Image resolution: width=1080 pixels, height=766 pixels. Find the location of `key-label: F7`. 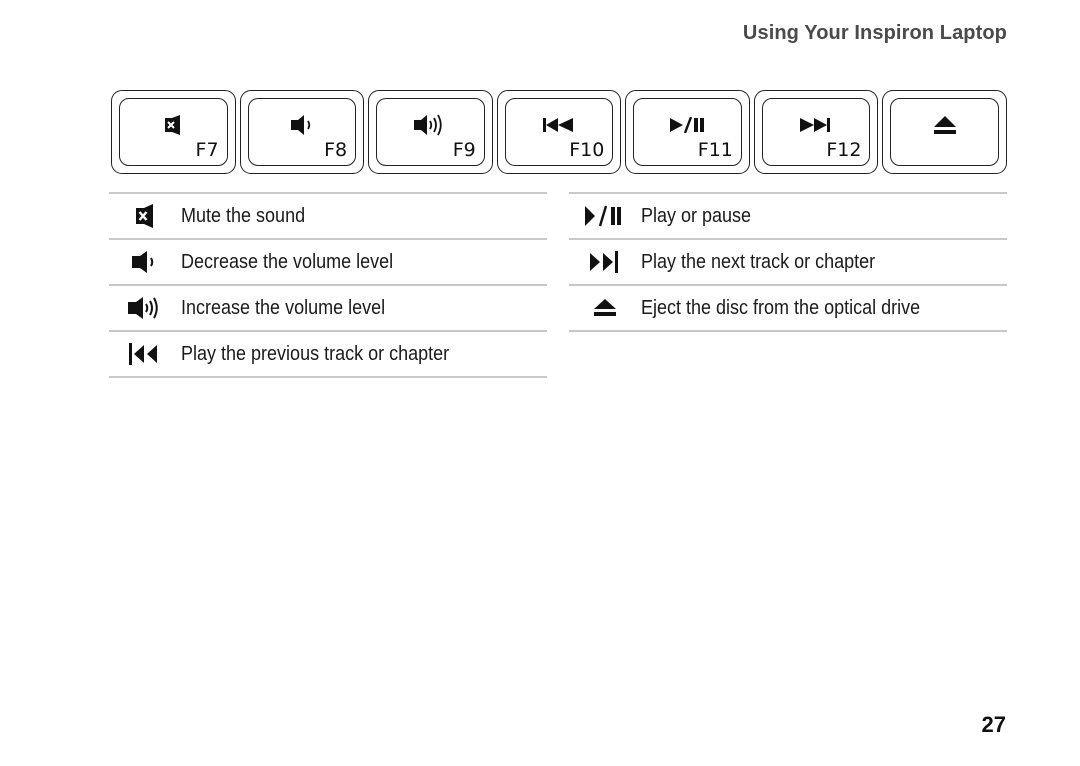

key-label: F7 is located at coordinates (207, 150).